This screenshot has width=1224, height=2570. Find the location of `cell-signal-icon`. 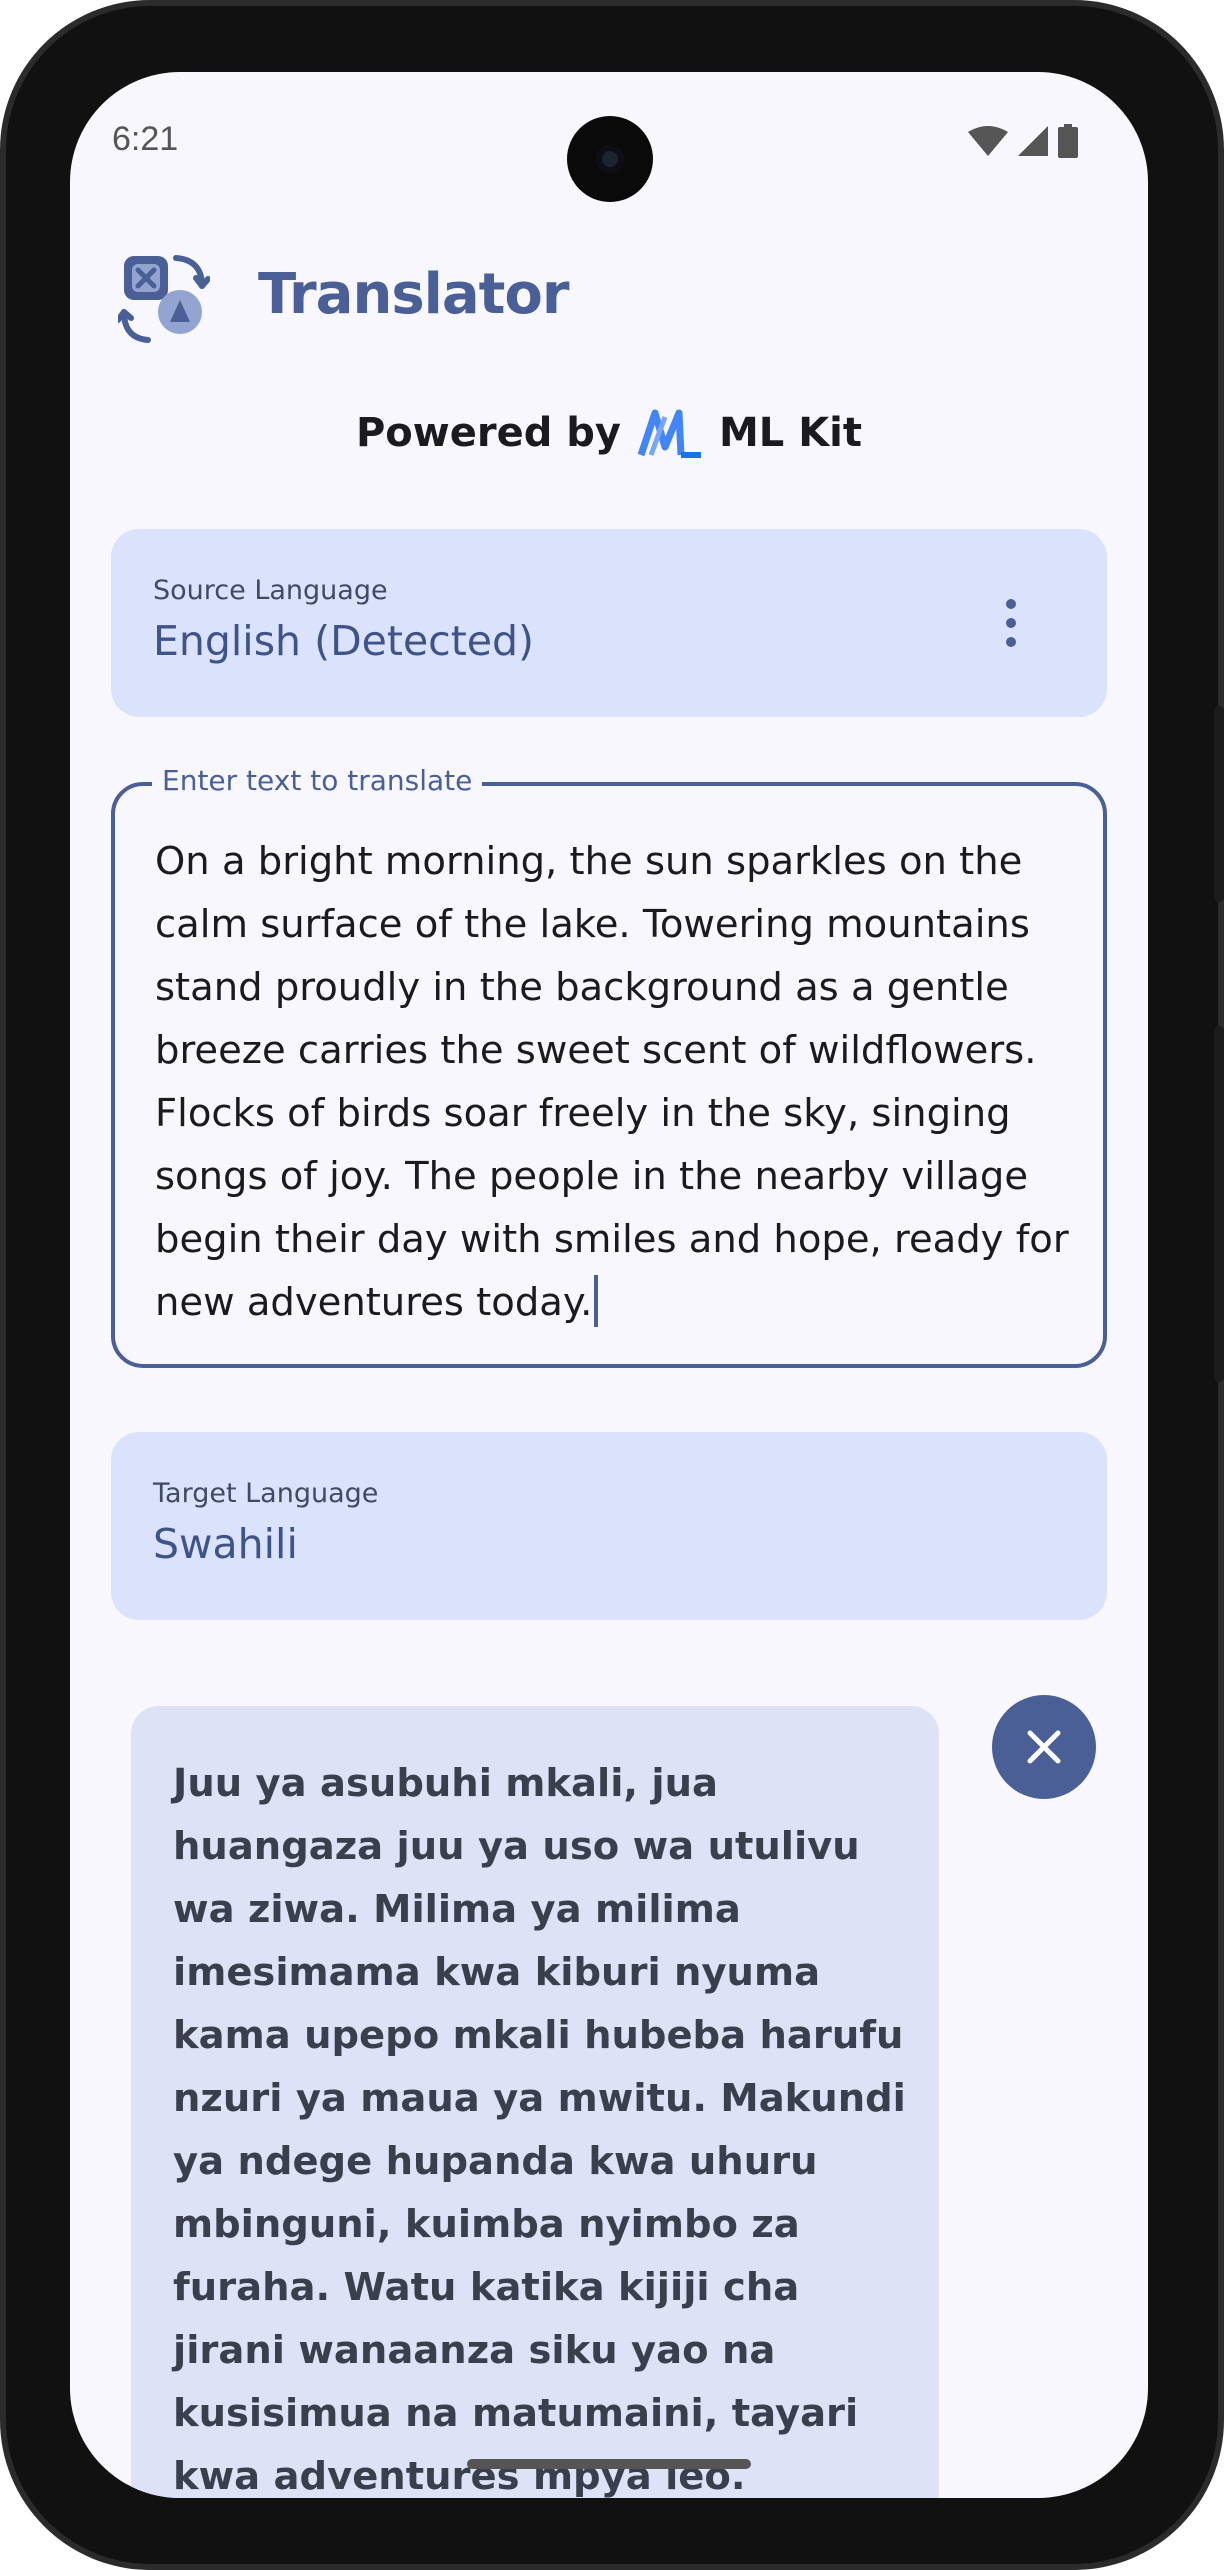

cell-signal-icon is located at coordinates (1033, 141).